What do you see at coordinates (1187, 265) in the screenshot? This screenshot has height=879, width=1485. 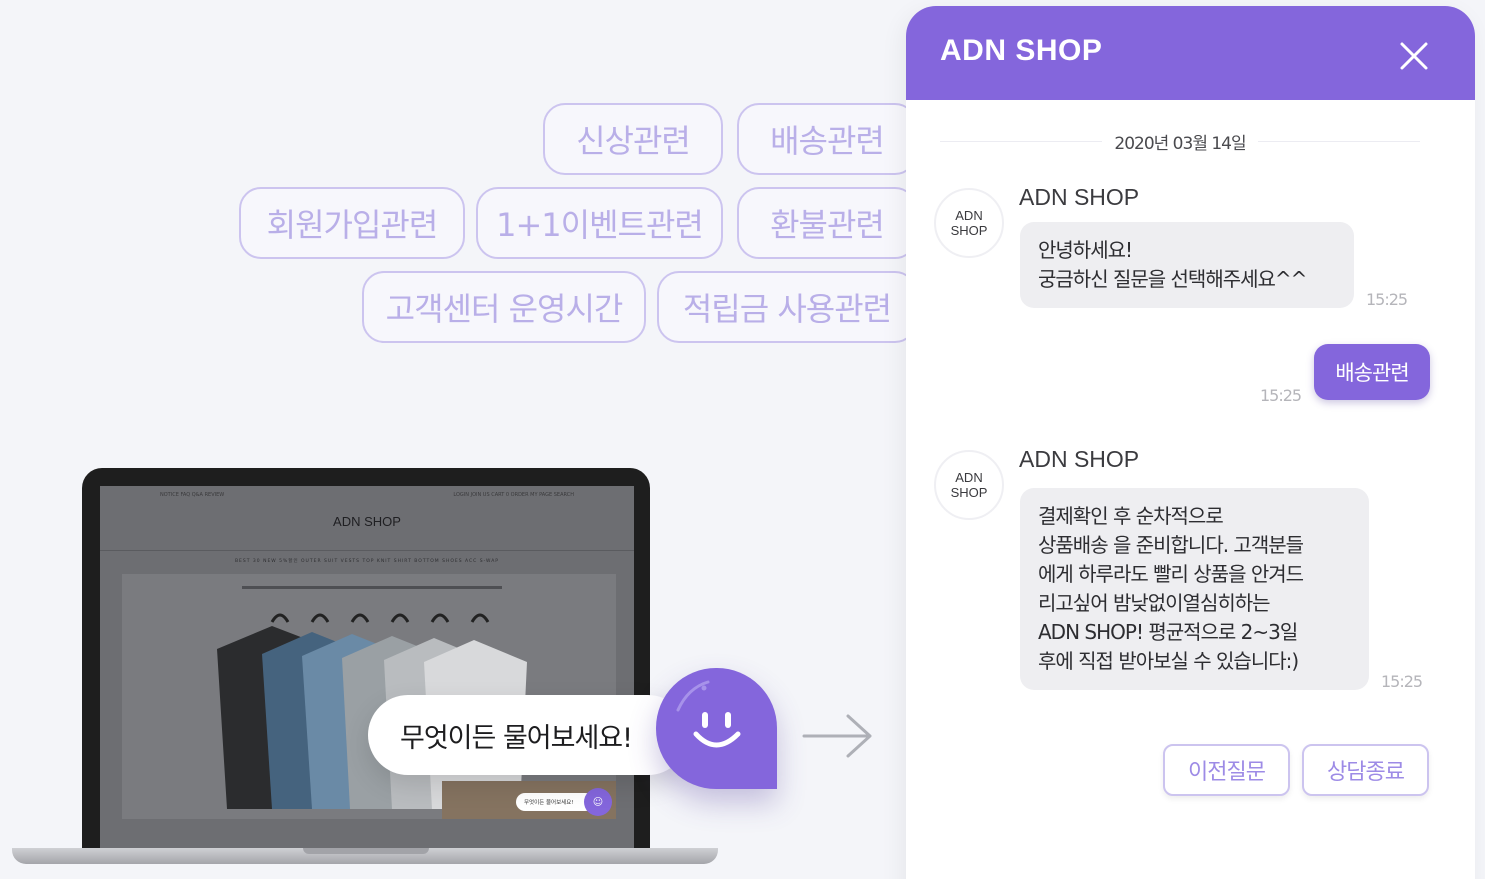 I see `bot-message-greeting: 안녕하세요! 궁금하신 질문을 선택해주세요^^` at bounding box center [1187, 265].